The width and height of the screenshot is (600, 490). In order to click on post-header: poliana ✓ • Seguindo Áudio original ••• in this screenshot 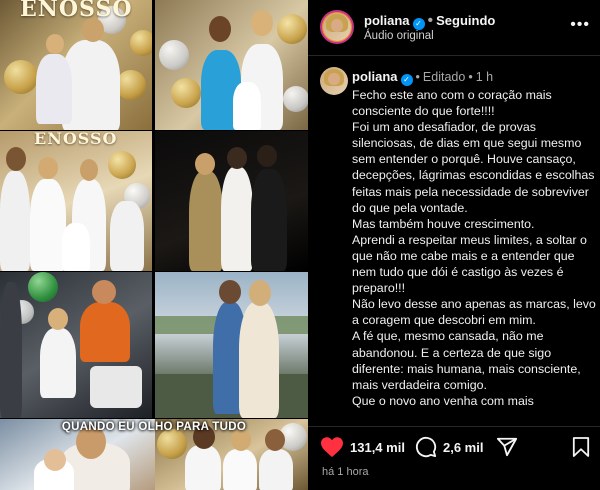, I will do `click(454, 28)`.